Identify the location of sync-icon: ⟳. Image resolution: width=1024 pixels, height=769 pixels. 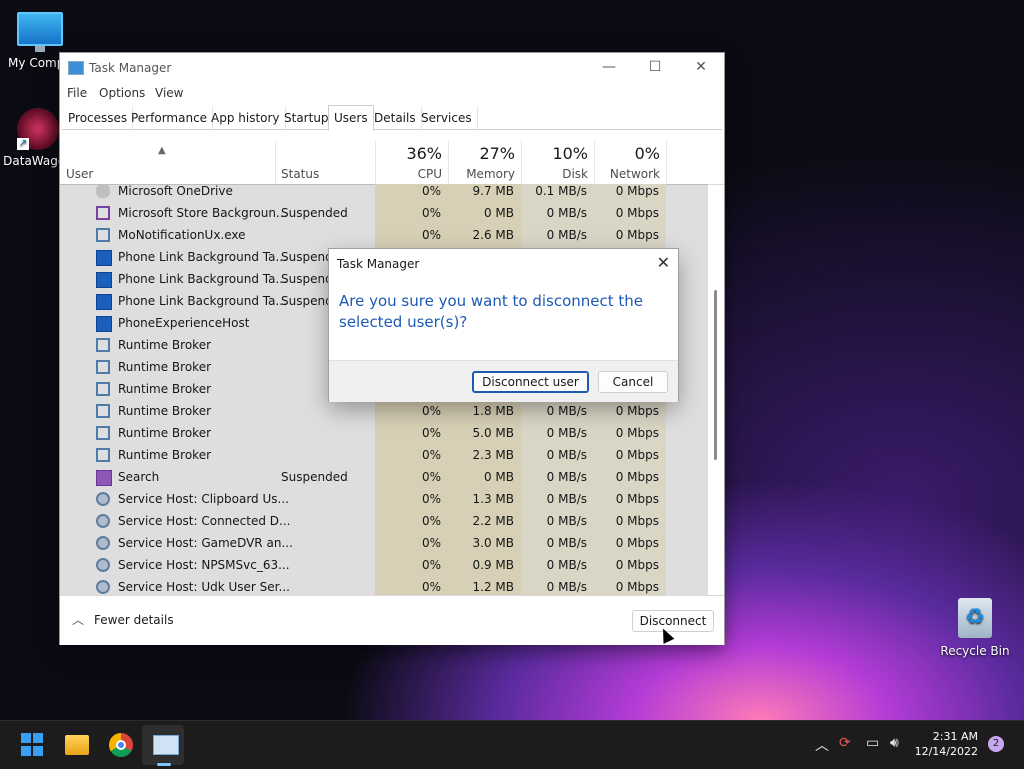
(845, 743).